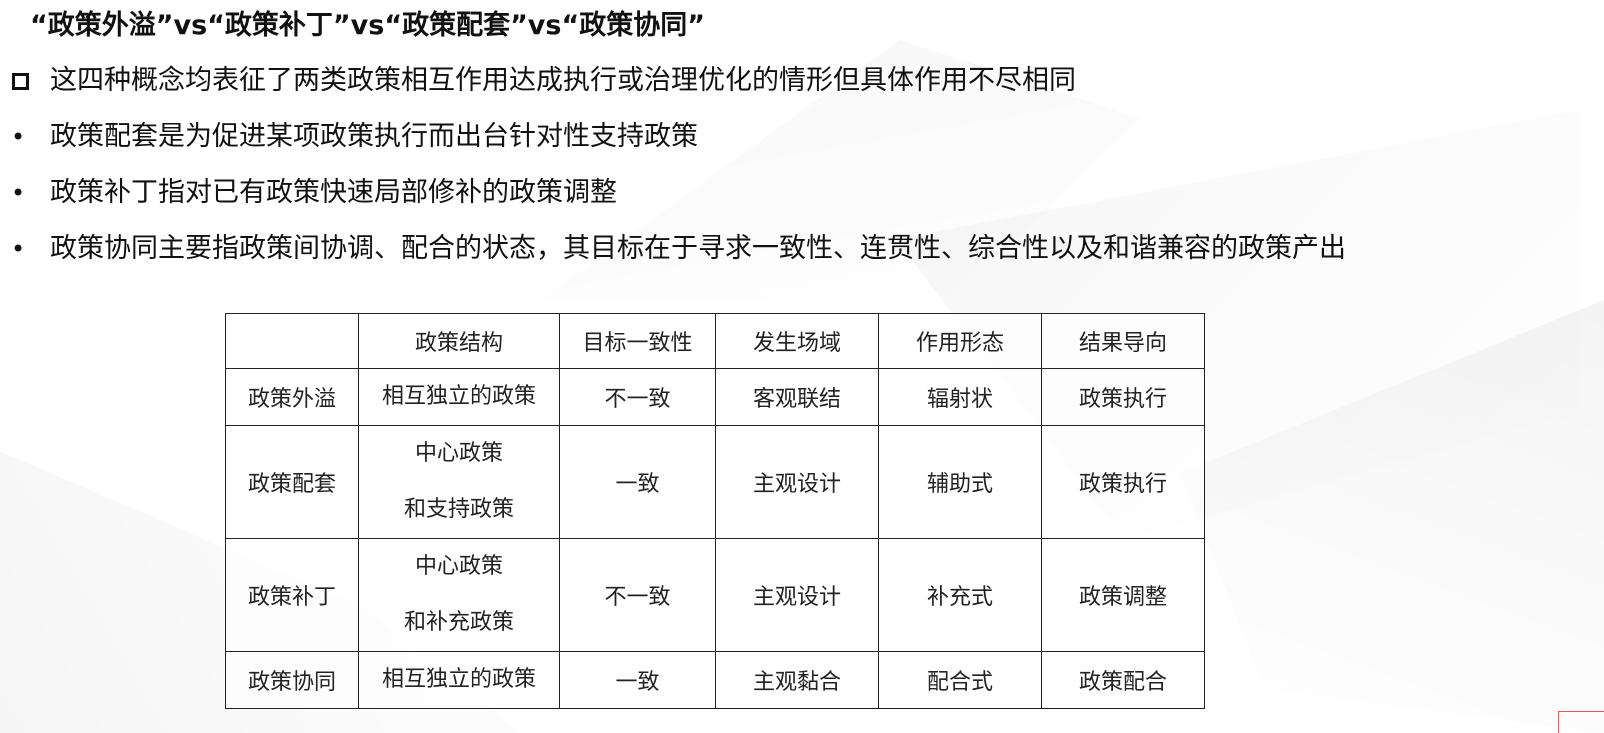  I want to click on row-name-cell: 政策补丁, so click(292, 595).